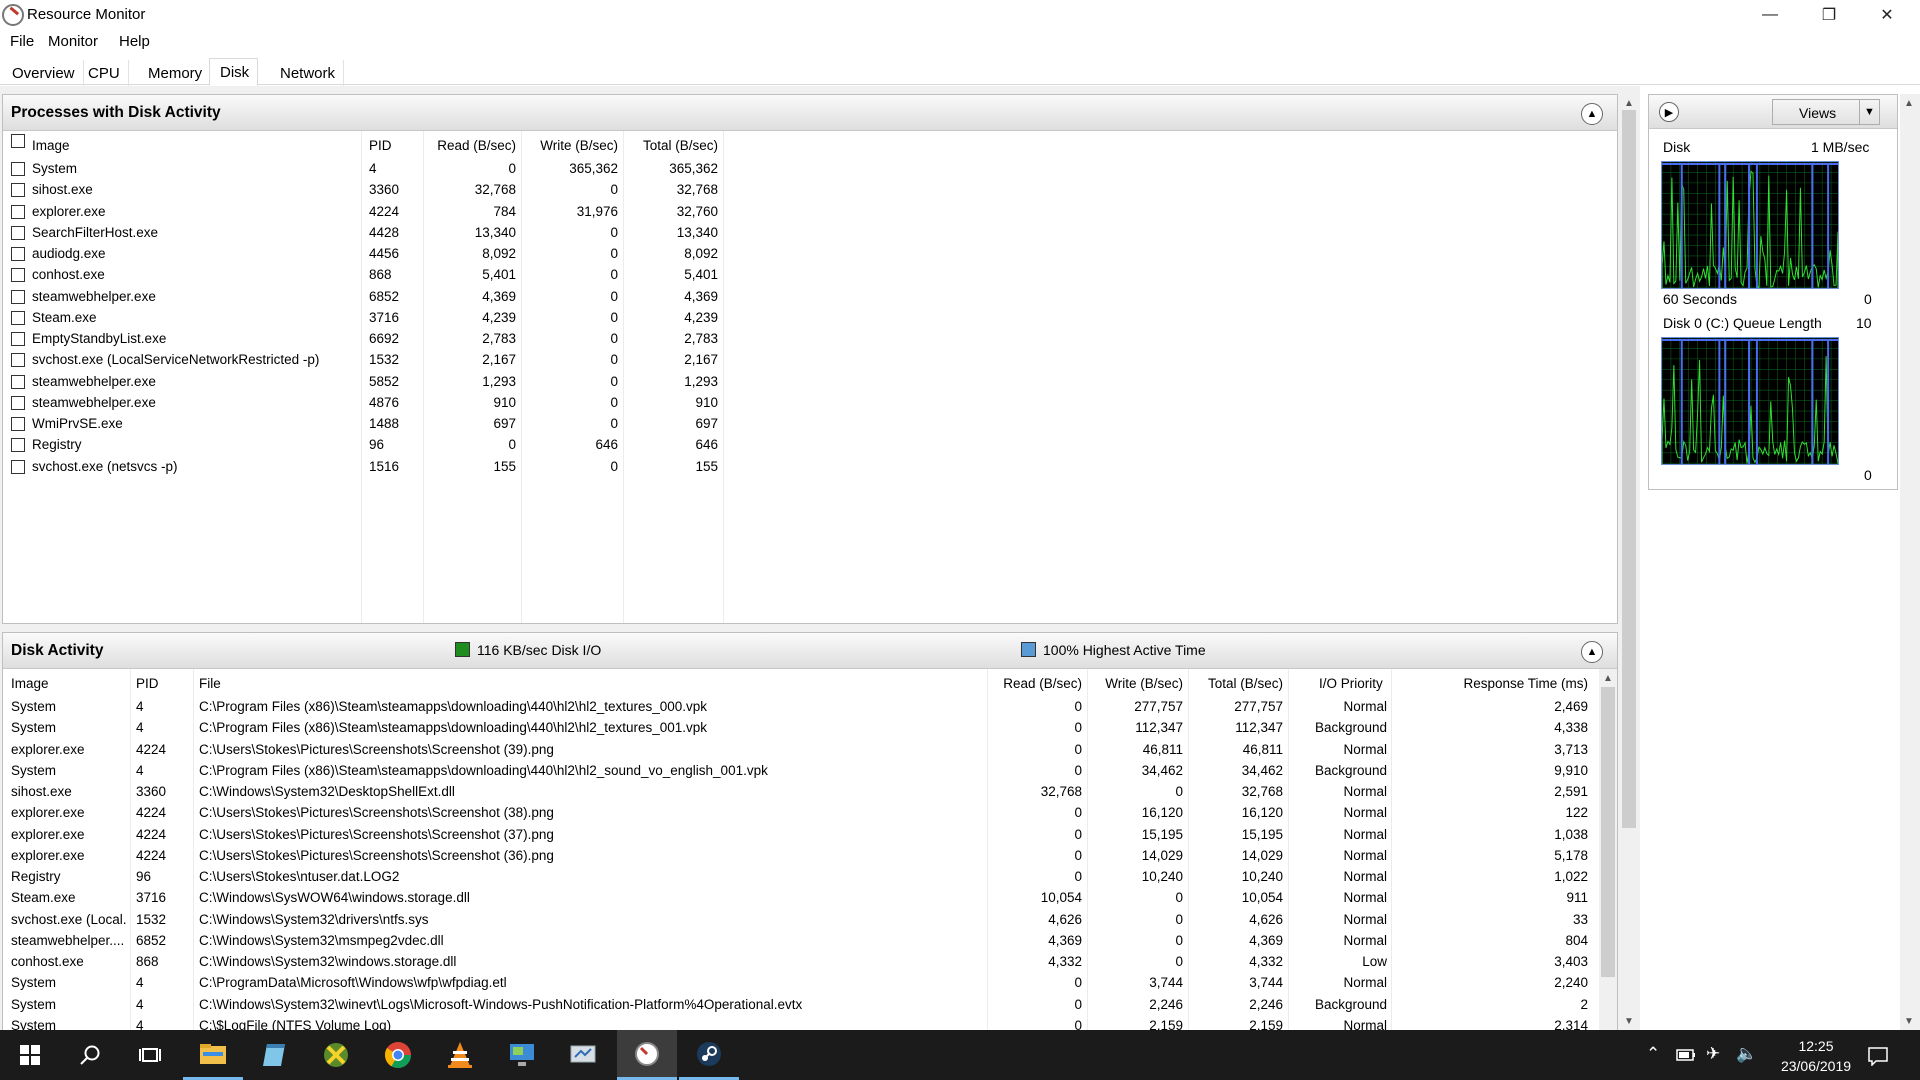 Image resolution: width=1920 pixels, height=1080 pixels. Describe the element at coordinates (18, 141) in the screenshot. I see `select-all-checkbox` at that location.